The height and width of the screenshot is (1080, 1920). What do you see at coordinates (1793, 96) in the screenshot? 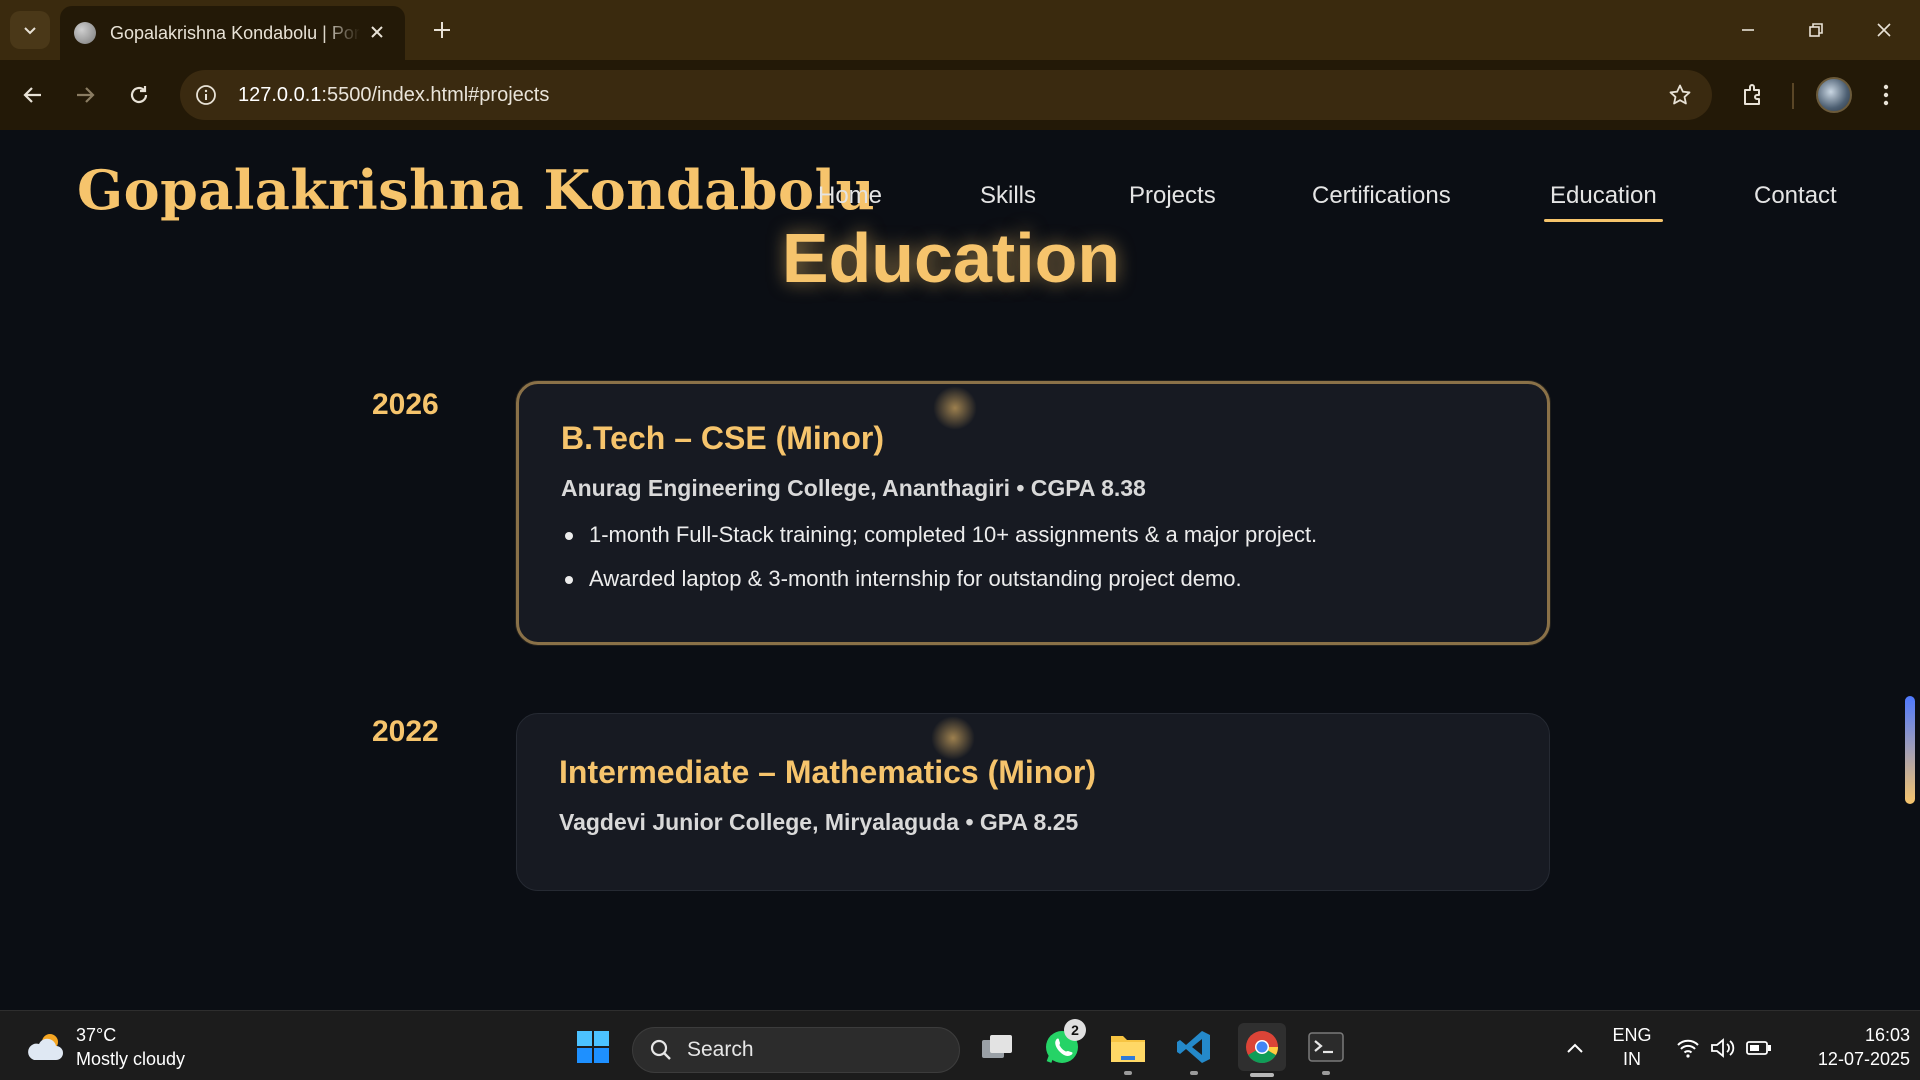
I see `toolbar-divider` at bounding box center [1793, 96].